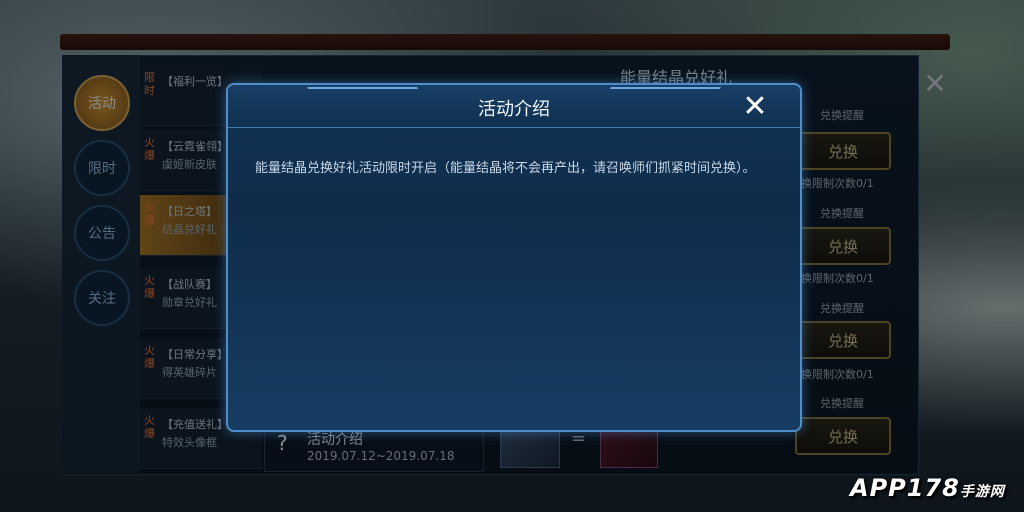  What do you see at coordinates (905, 488) in the screenshot?
I see `watermark-main: APP178` at bounding box center [905, 488].